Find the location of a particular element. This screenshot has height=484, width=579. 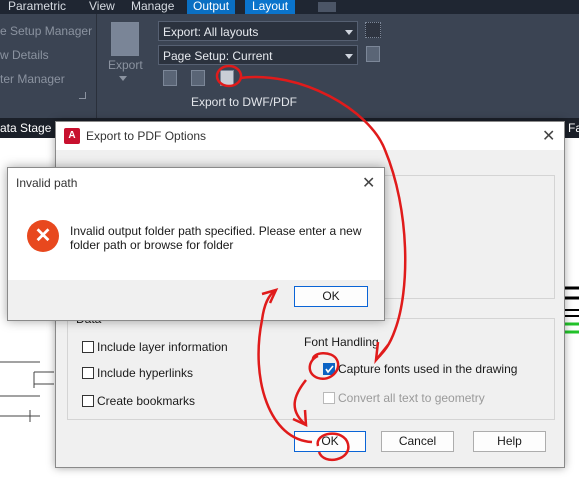

annotation-arrow-to-ok is located at coordinates (300, 402).